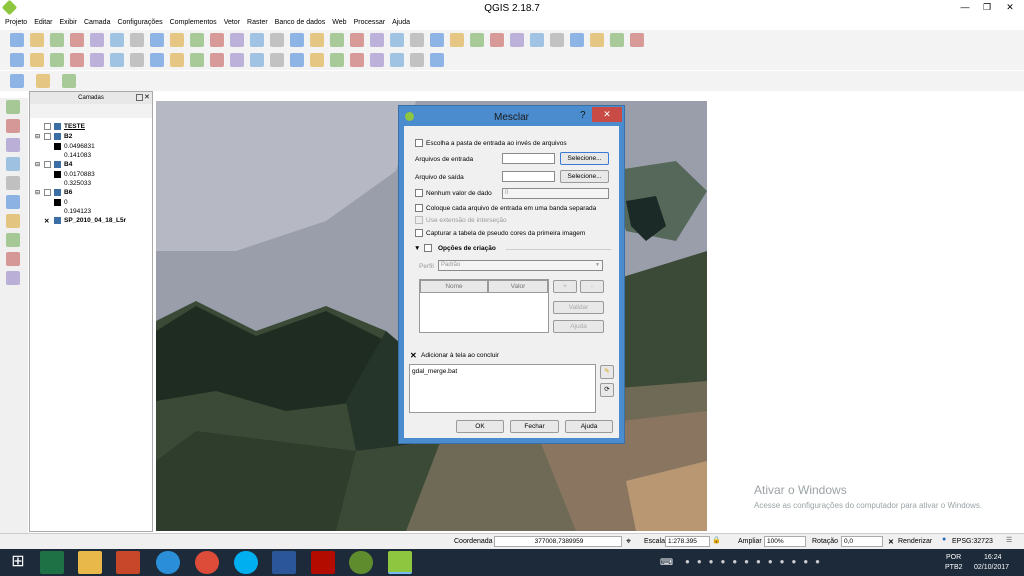 The width and height of the screenshot is (1024, 576). What do you see at coordinates (246, 562) in the screenshot?
I see `skype-icon` at bounding box center [246, 562].